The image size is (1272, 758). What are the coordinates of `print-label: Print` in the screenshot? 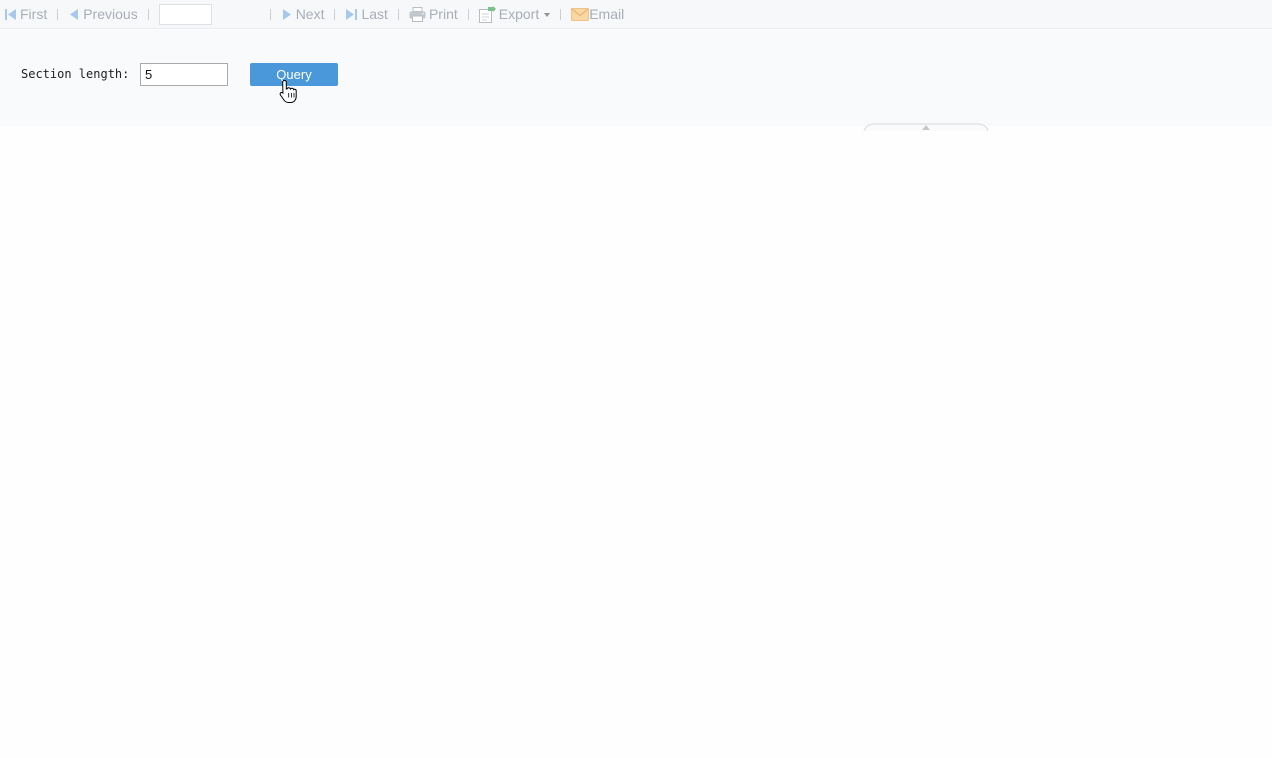 It's located at (443, 14).